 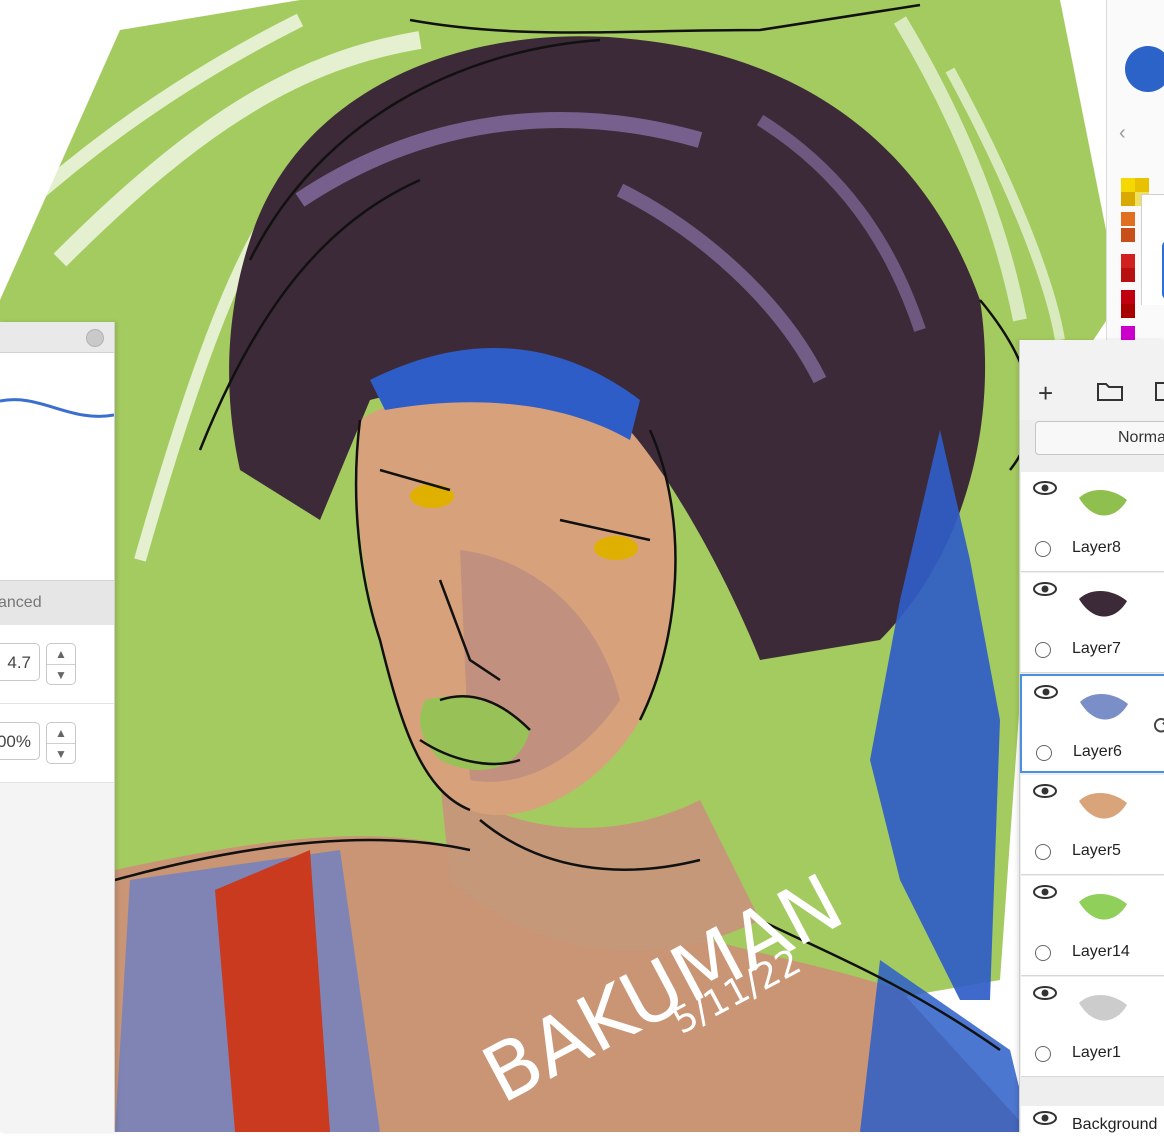 What do you see at coordinates (1152, 249) in the screenshot?
I see `palette-popup` at bounding box center [1152, 249].